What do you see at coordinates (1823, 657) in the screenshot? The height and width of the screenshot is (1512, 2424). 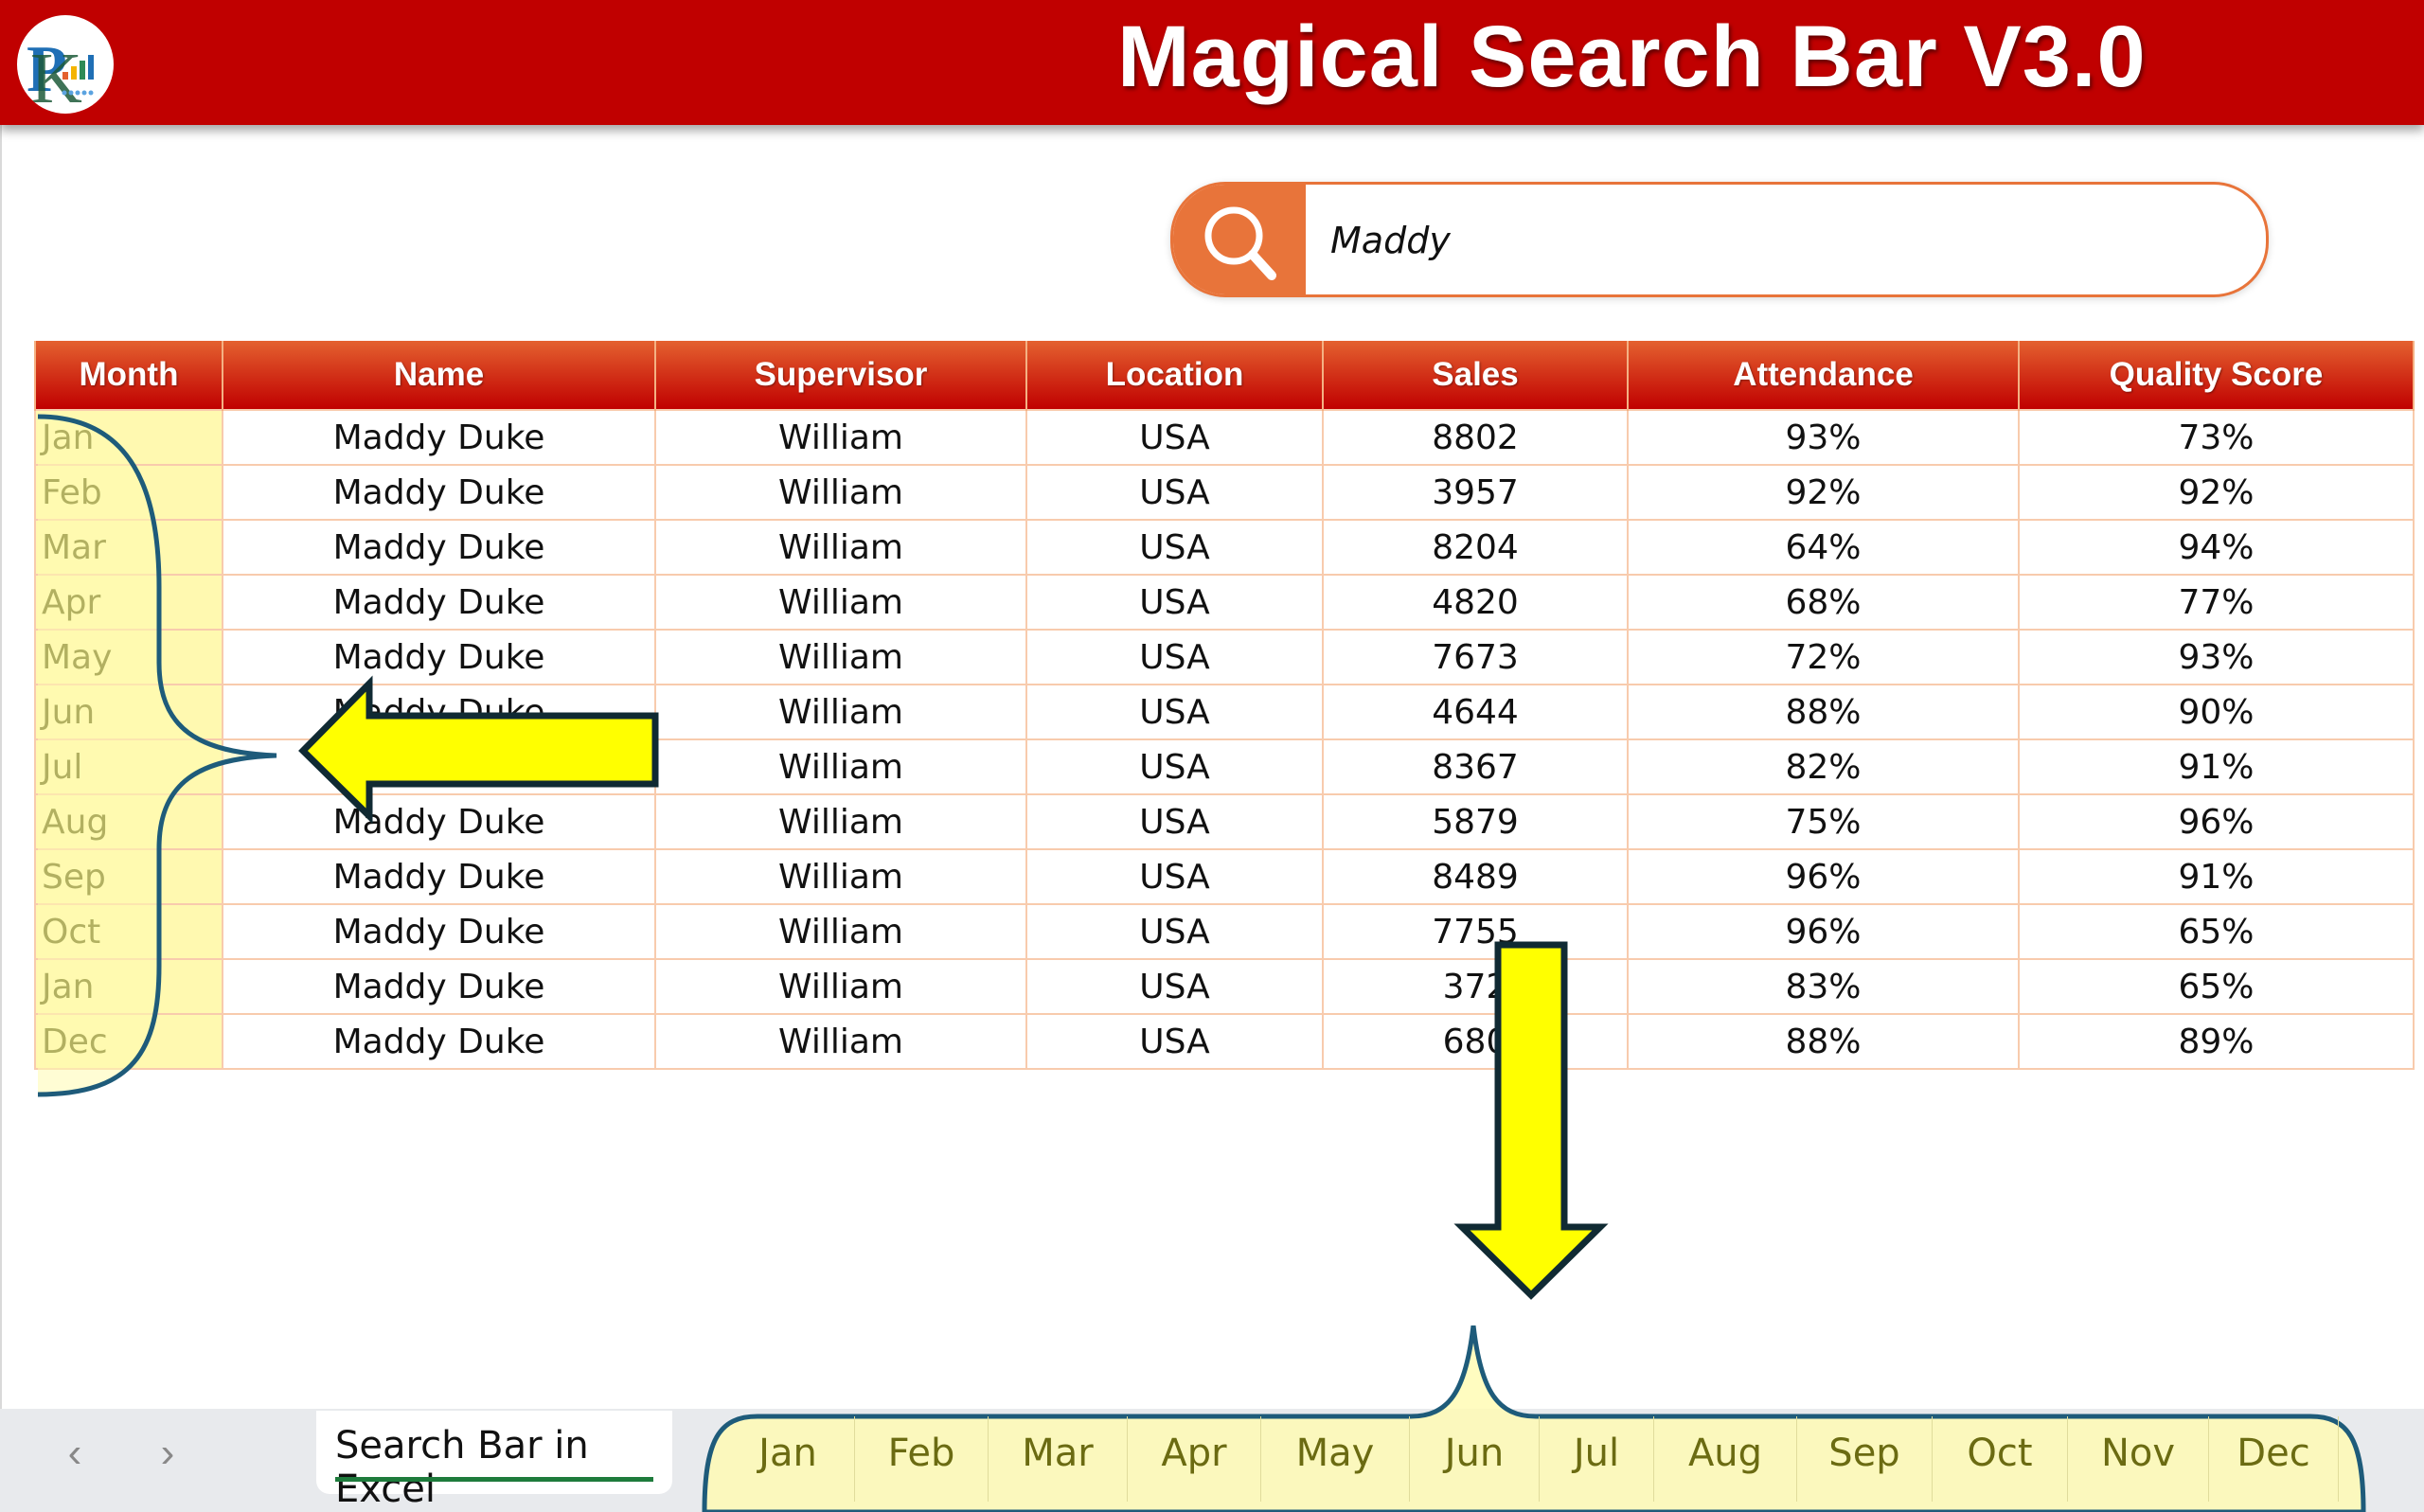 I see `cell-attendance: 72%` at bounding box center [1823, 657].